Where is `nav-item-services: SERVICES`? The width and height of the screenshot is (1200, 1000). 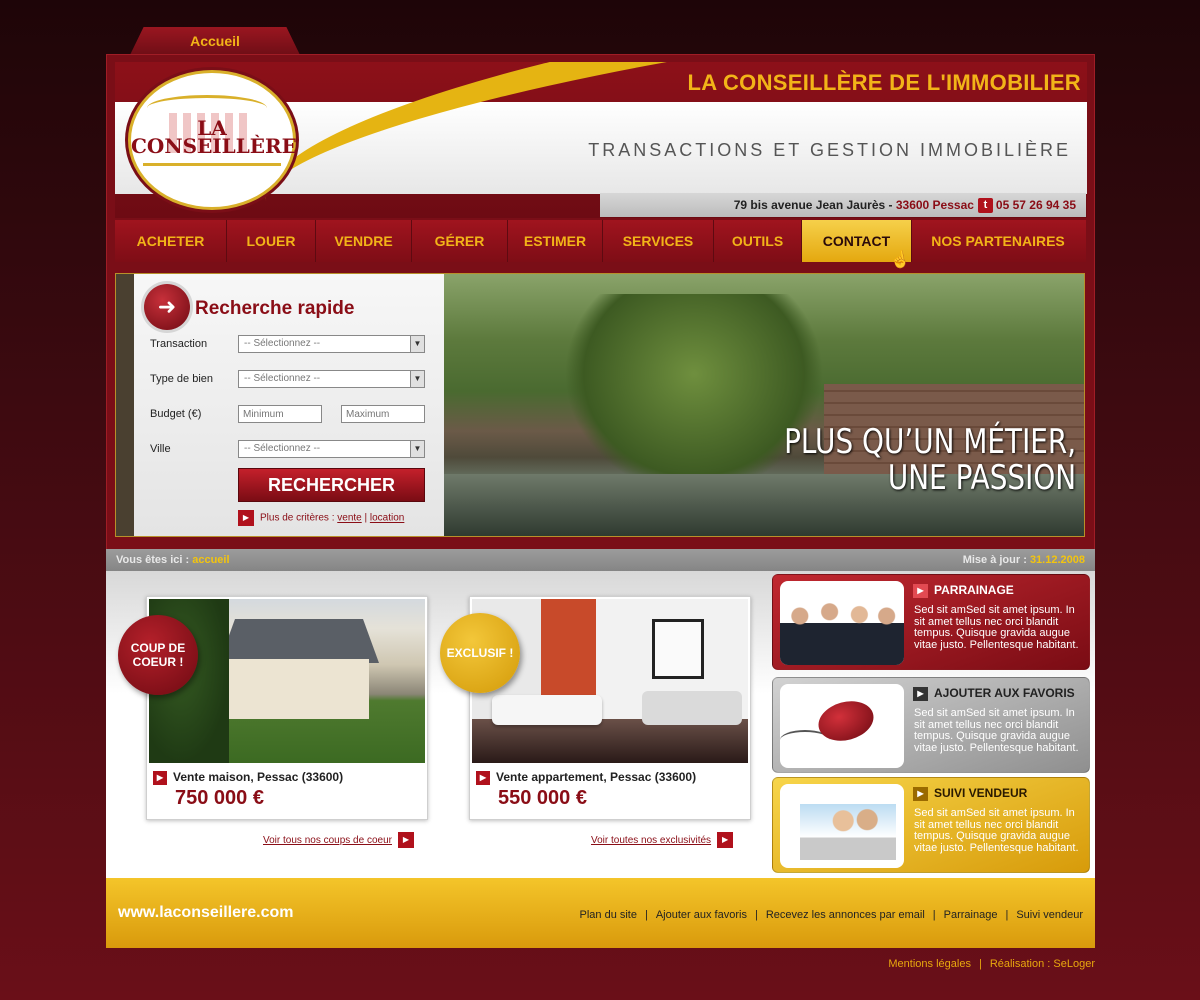 nav-item-services: SERVICES is located at coordinates (658, 241).